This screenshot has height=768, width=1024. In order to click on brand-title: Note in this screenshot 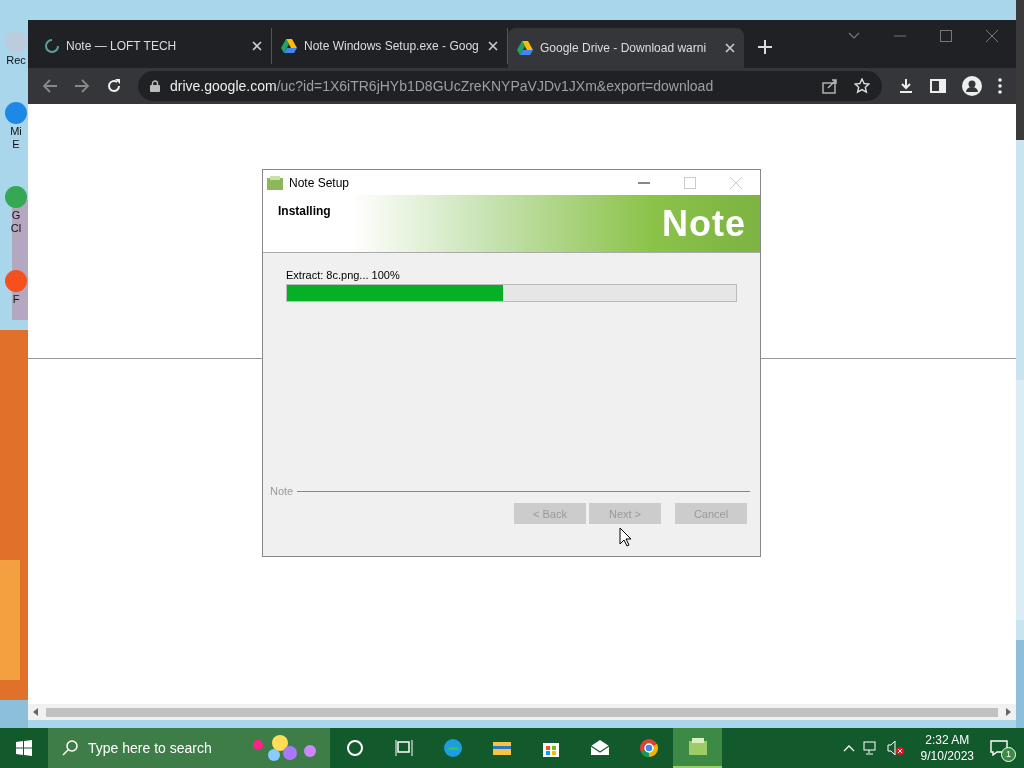, I will do `click(704, 224)`.